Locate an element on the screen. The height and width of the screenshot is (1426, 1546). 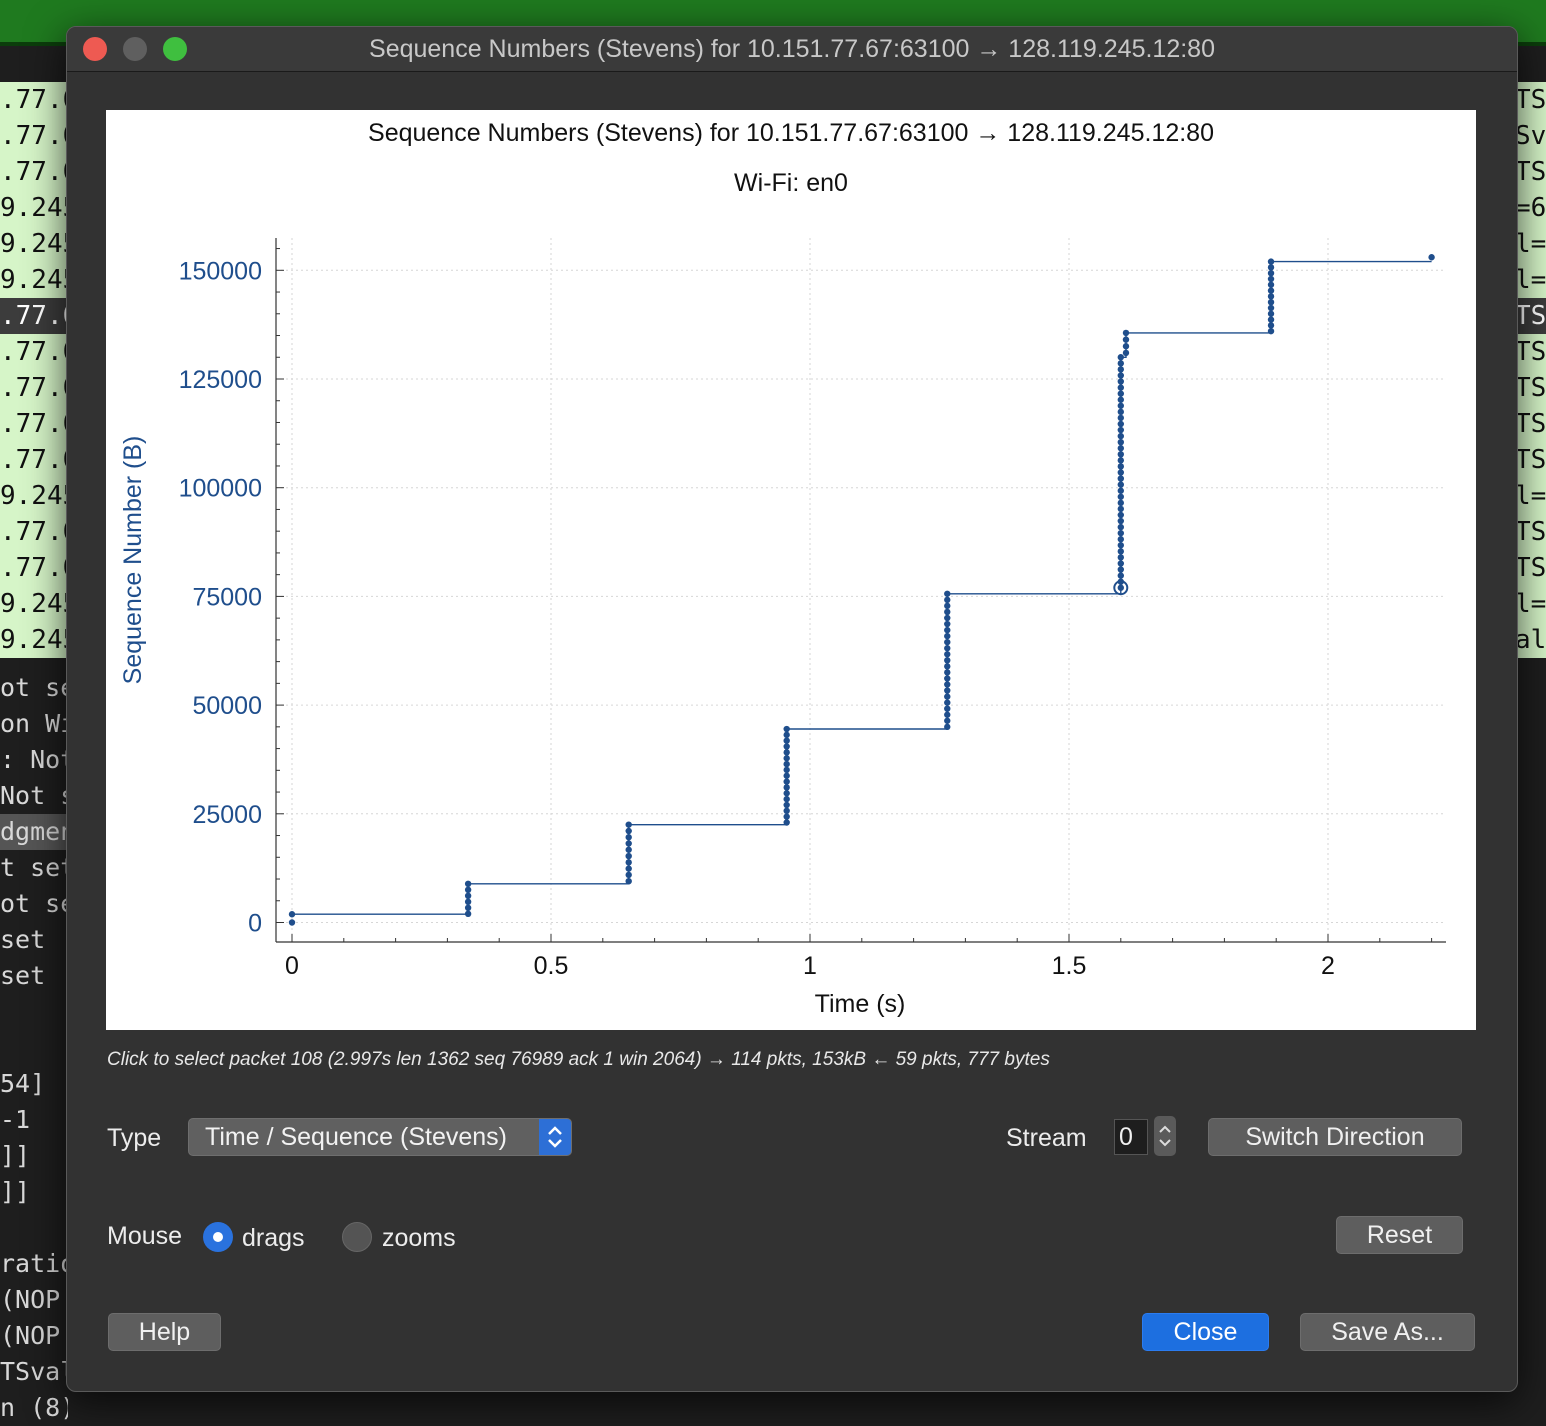
help-button: Help is located at coordinates (164, 1332).